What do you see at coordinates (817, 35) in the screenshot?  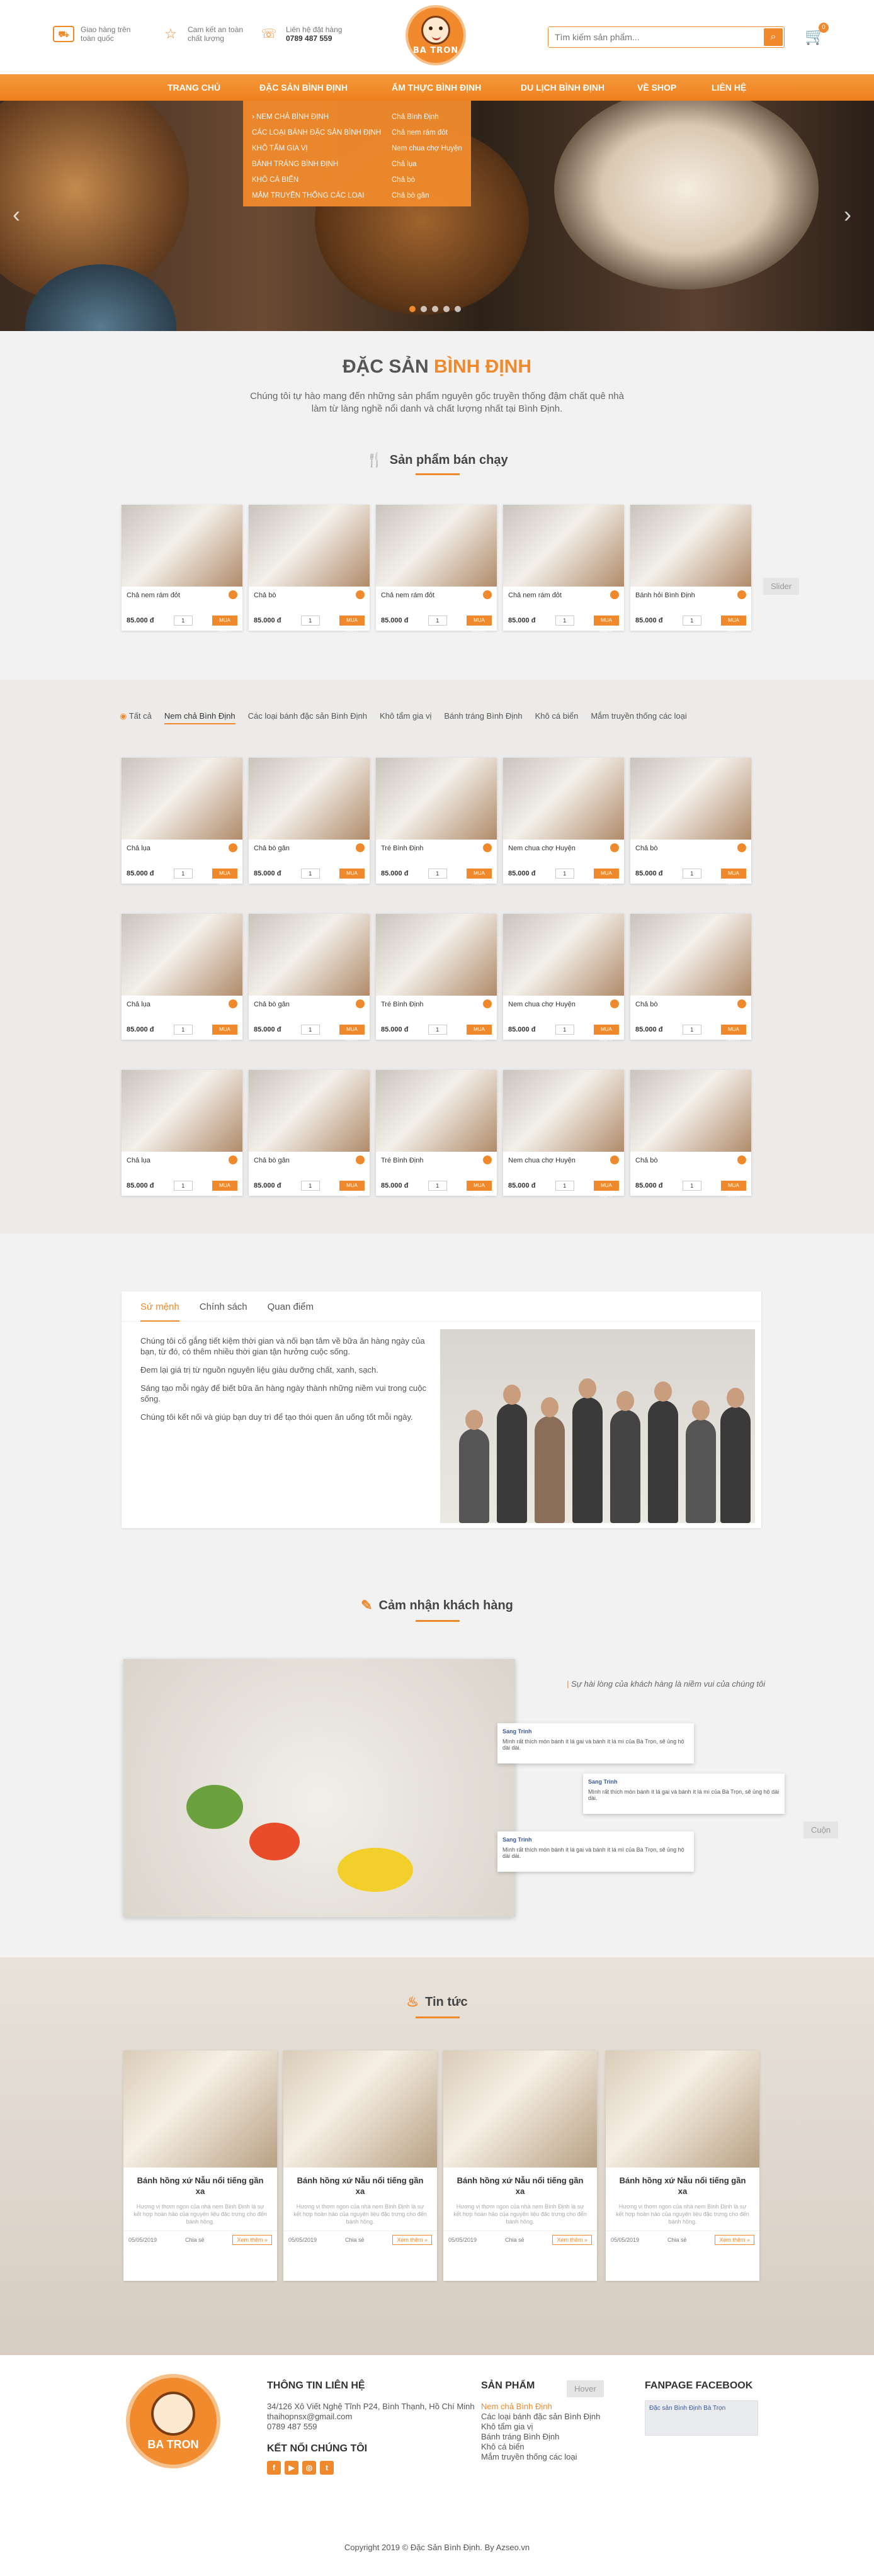 I see `cart-button: 🛒 0` at bounding box center [817, 35].